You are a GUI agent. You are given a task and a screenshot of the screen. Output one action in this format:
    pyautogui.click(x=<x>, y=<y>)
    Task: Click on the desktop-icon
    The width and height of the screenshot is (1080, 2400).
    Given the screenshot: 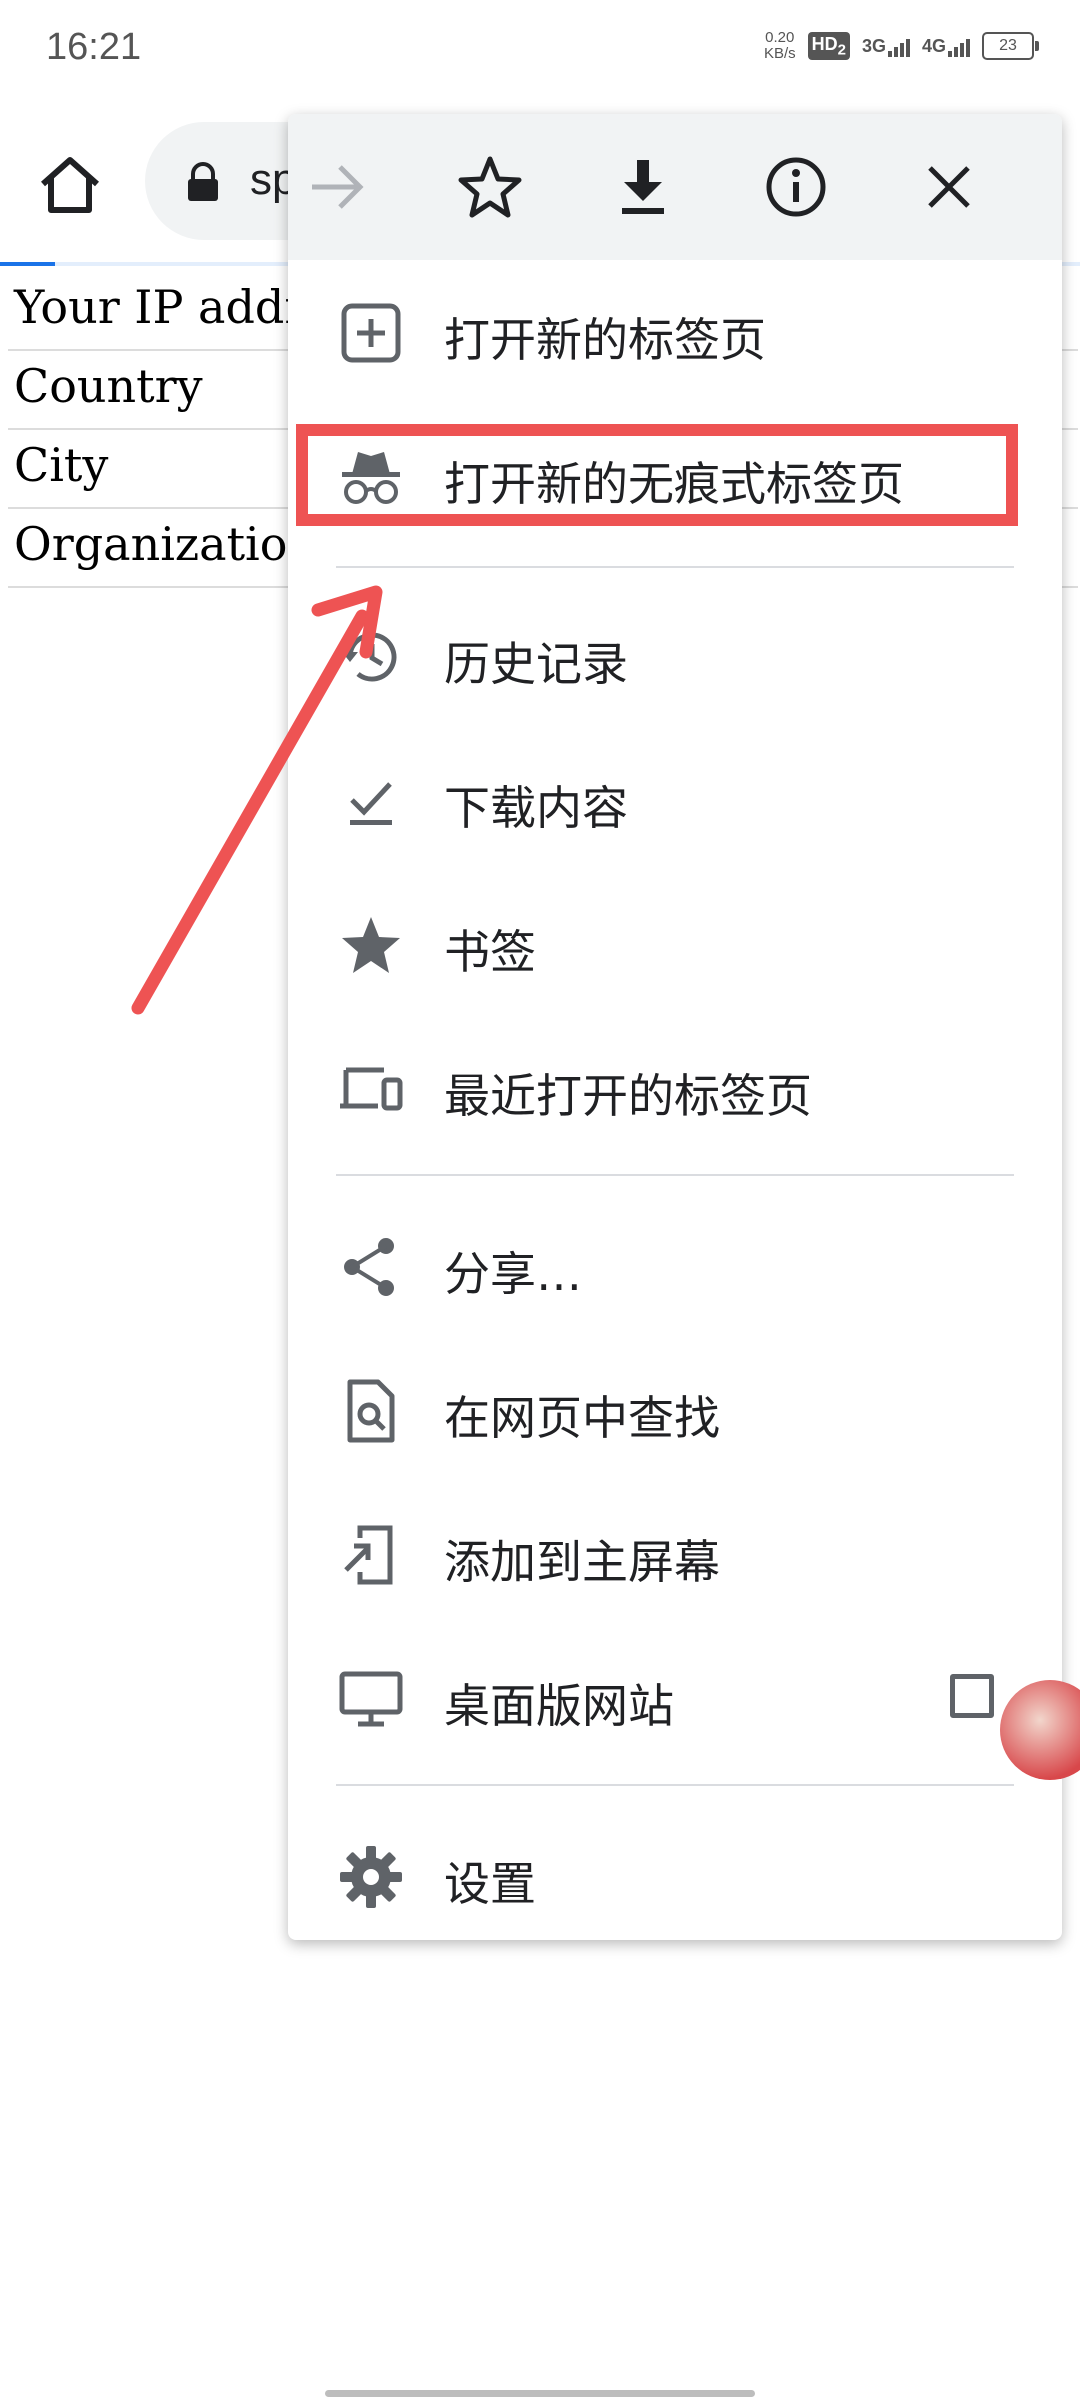 What is the action you would take?
    pyautogui.click(x=371, y=1699)
    